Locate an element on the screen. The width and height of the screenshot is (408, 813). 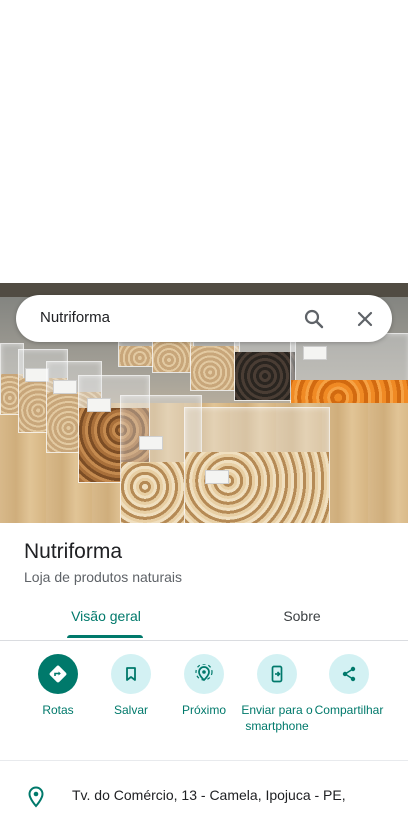
close-icon is located at coordinates (365, 319).